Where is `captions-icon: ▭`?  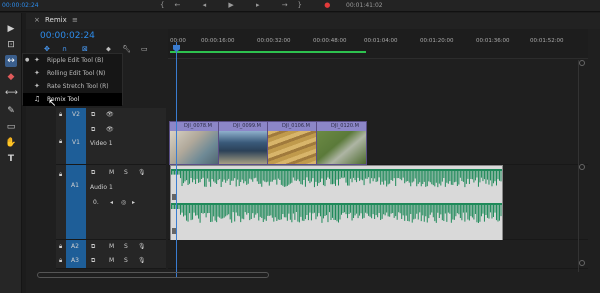 captions-icon: ▭ is located at coordinates (144, 49).